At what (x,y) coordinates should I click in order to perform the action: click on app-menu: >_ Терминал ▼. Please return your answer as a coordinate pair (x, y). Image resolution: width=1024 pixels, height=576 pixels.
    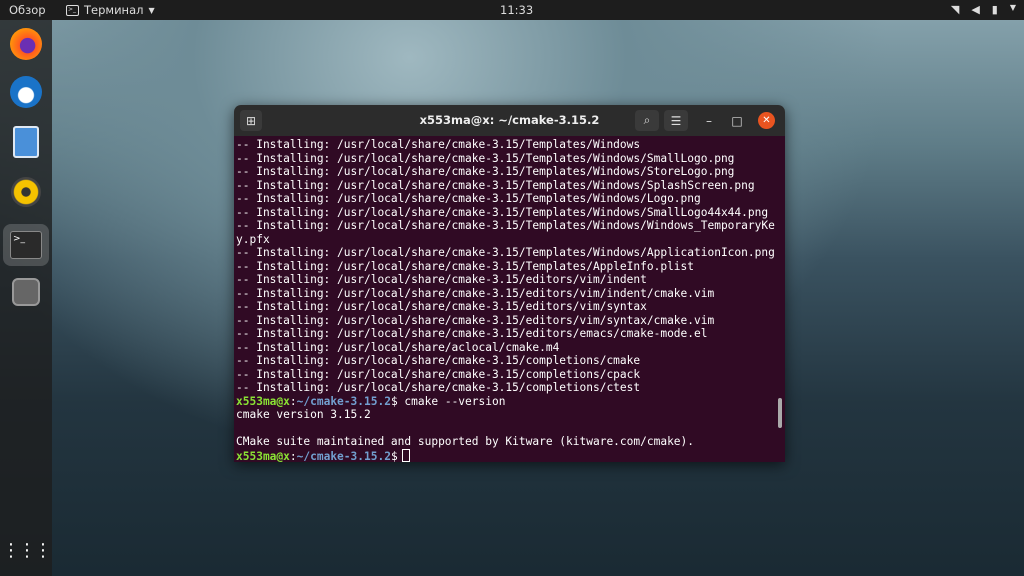
    Looking at the image, I should click on (110, 10).